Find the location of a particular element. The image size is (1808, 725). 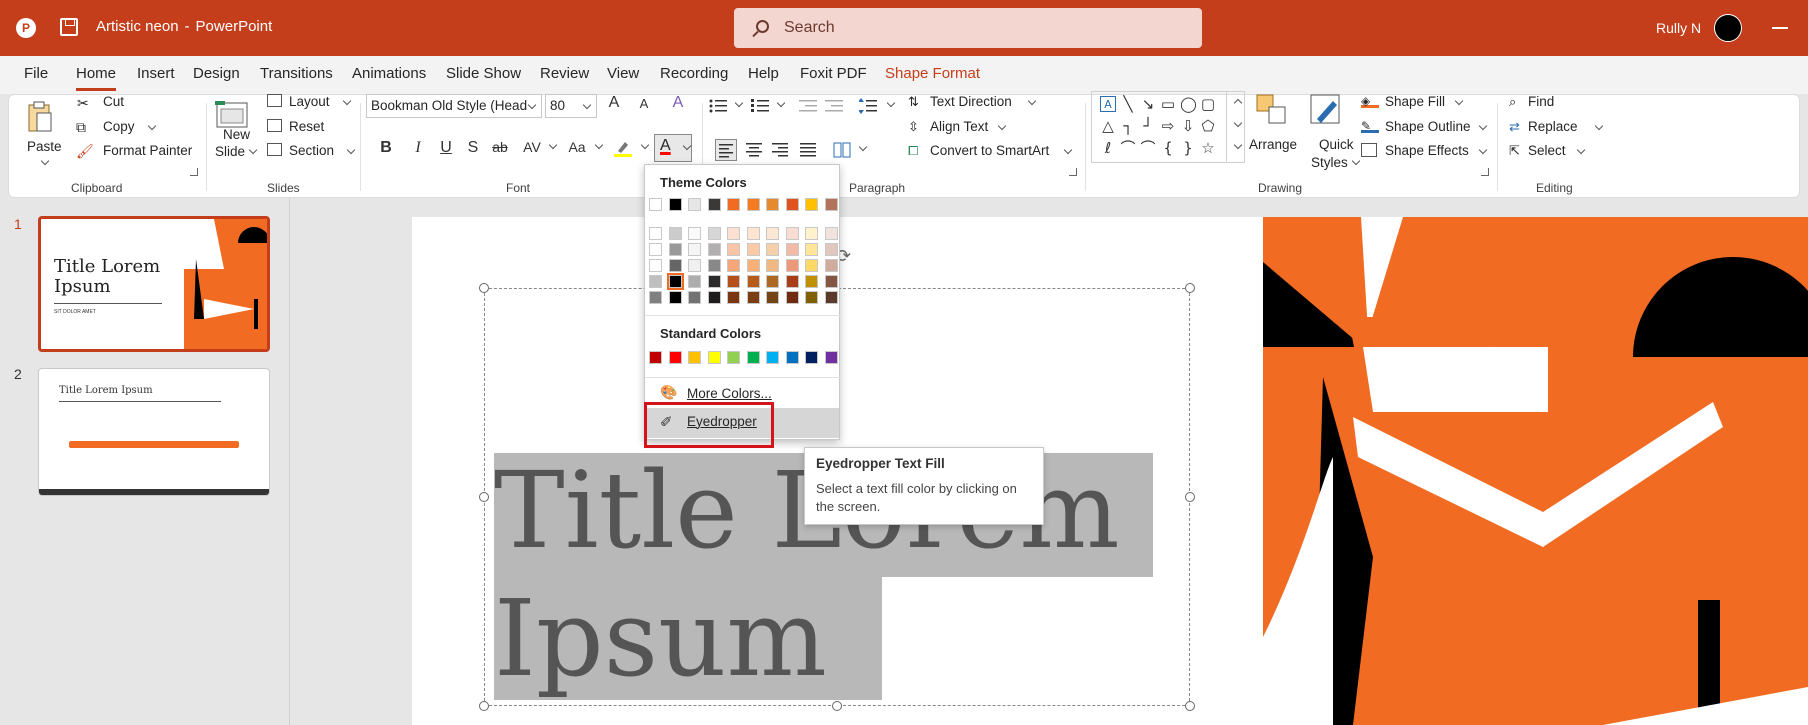

font-size-select: 80 is located at coordinates (571, 106).